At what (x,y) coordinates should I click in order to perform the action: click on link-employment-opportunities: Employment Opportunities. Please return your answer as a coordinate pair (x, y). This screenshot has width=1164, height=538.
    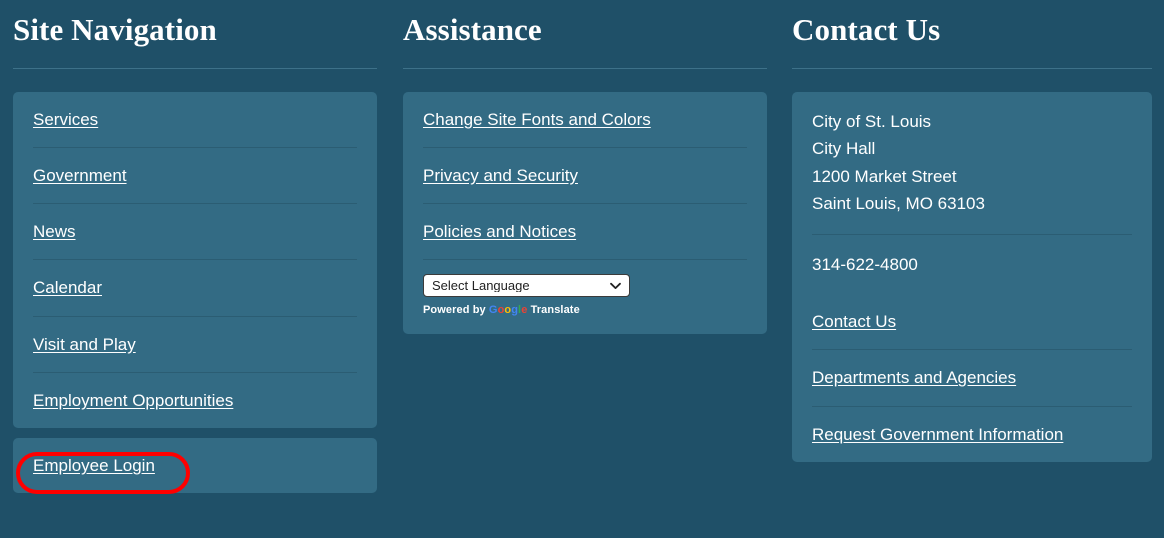
    Looking at the image, I should click on (133, 400).